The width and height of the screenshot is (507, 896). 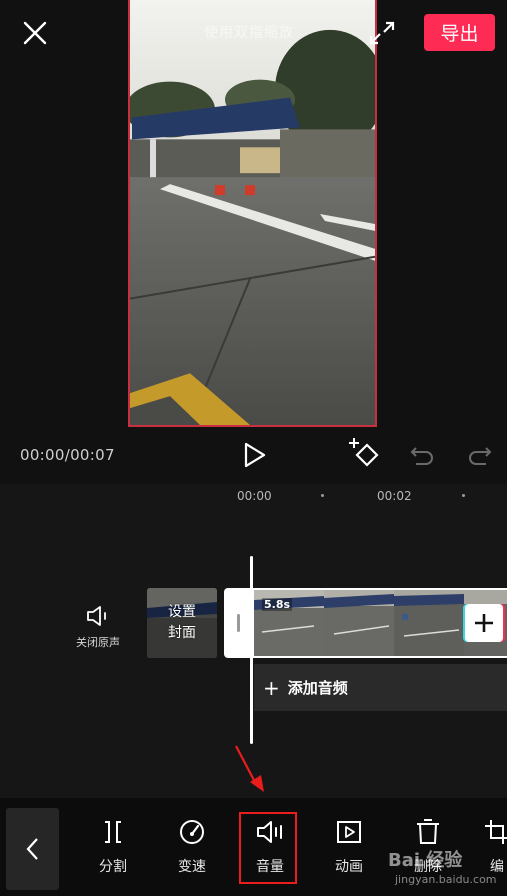 I want to click on toolbar-item-animation: 动画, so click(x=349, y=847).